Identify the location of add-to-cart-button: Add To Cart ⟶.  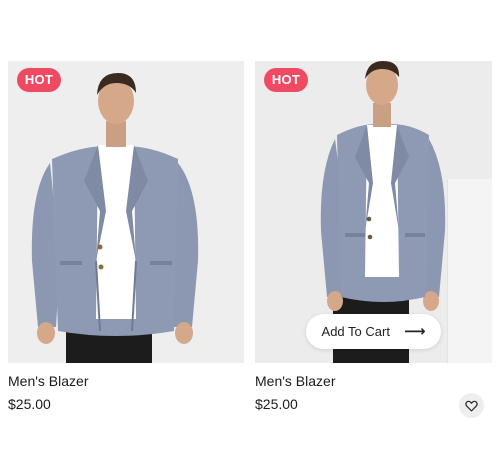
(373, 331).